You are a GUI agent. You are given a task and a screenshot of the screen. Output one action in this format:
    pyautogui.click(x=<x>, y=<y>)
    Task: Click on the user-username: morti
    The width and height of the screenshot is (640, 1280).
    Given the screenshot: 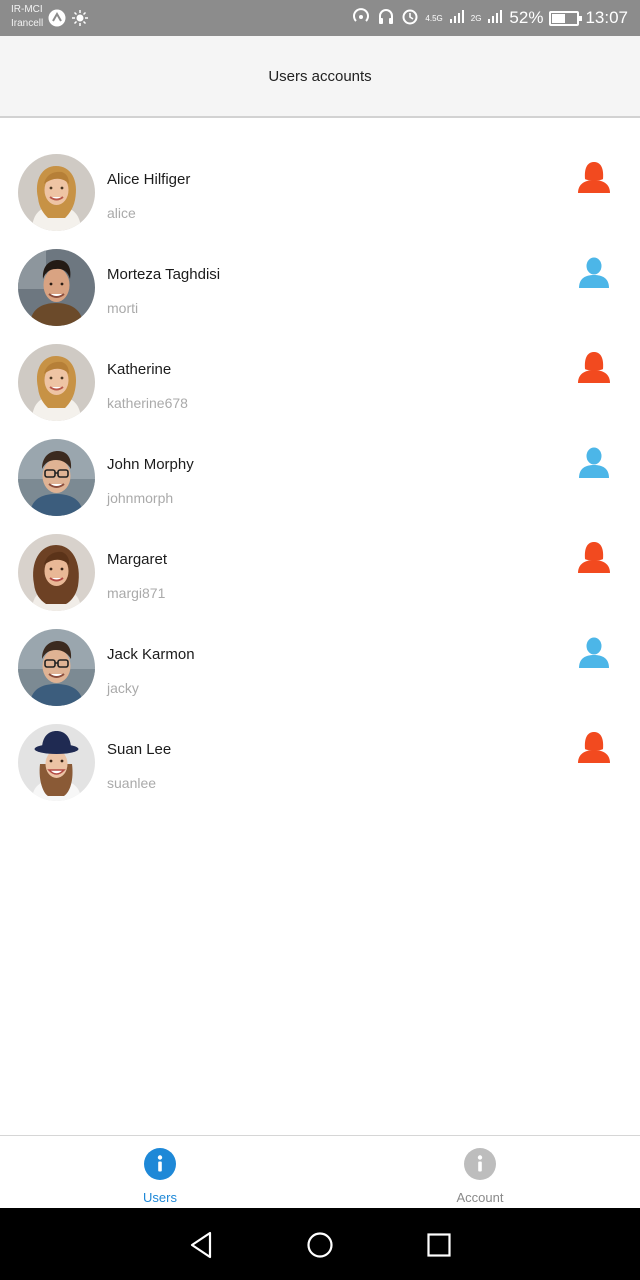 What is the action you would take?
    pyautogui.click(x=123, y=308)
    